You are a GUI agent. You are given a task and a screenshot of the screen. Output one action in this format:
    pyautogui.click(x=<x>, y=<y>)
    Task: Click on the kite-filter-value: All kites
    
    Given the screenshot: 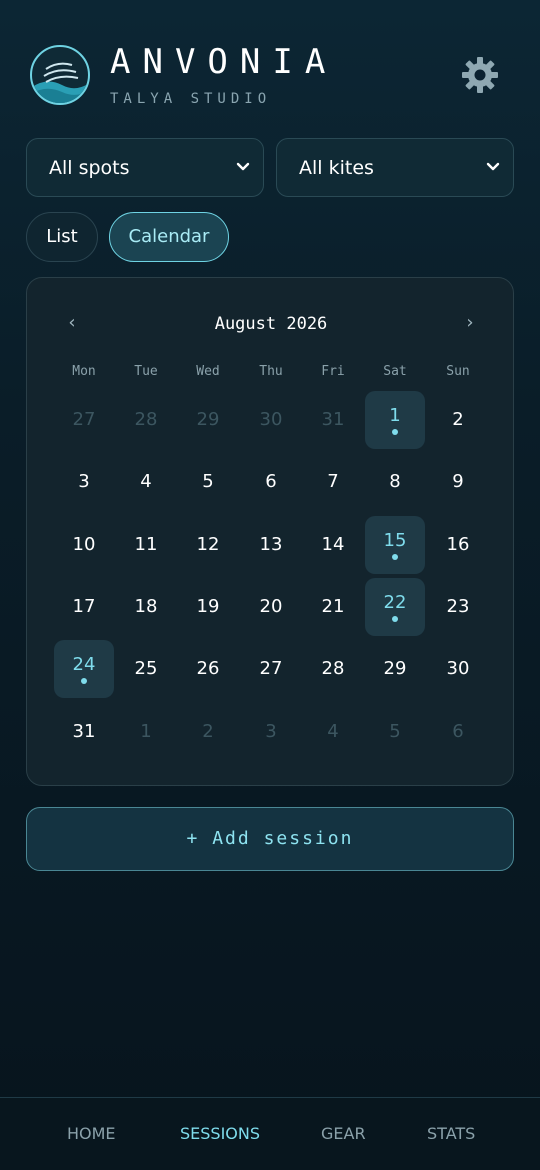 What is the action you would take?
    pyautogui.click(x=336, y=168)
    